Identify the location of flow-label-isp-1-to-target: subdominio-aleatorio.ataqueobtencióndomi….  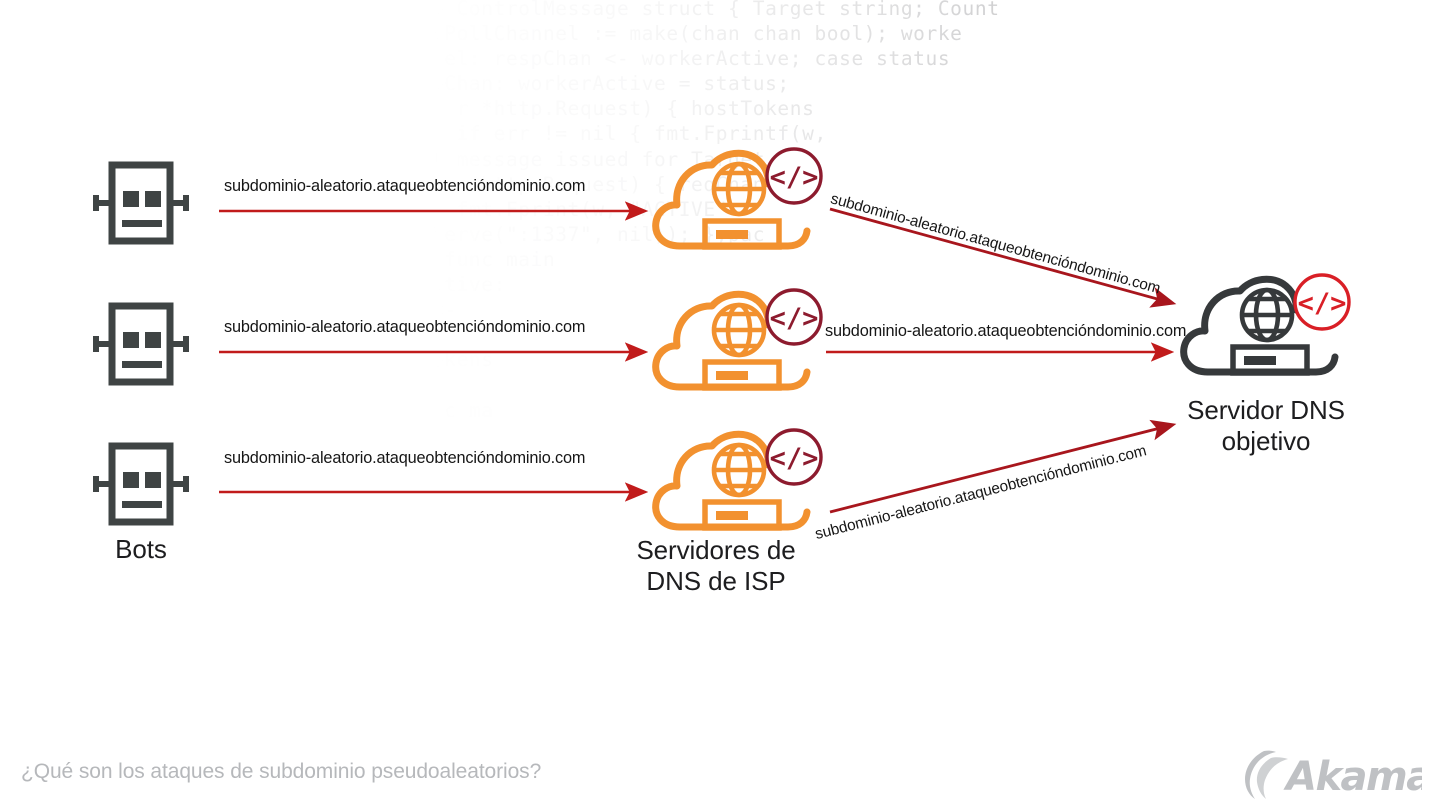
(995, 244).